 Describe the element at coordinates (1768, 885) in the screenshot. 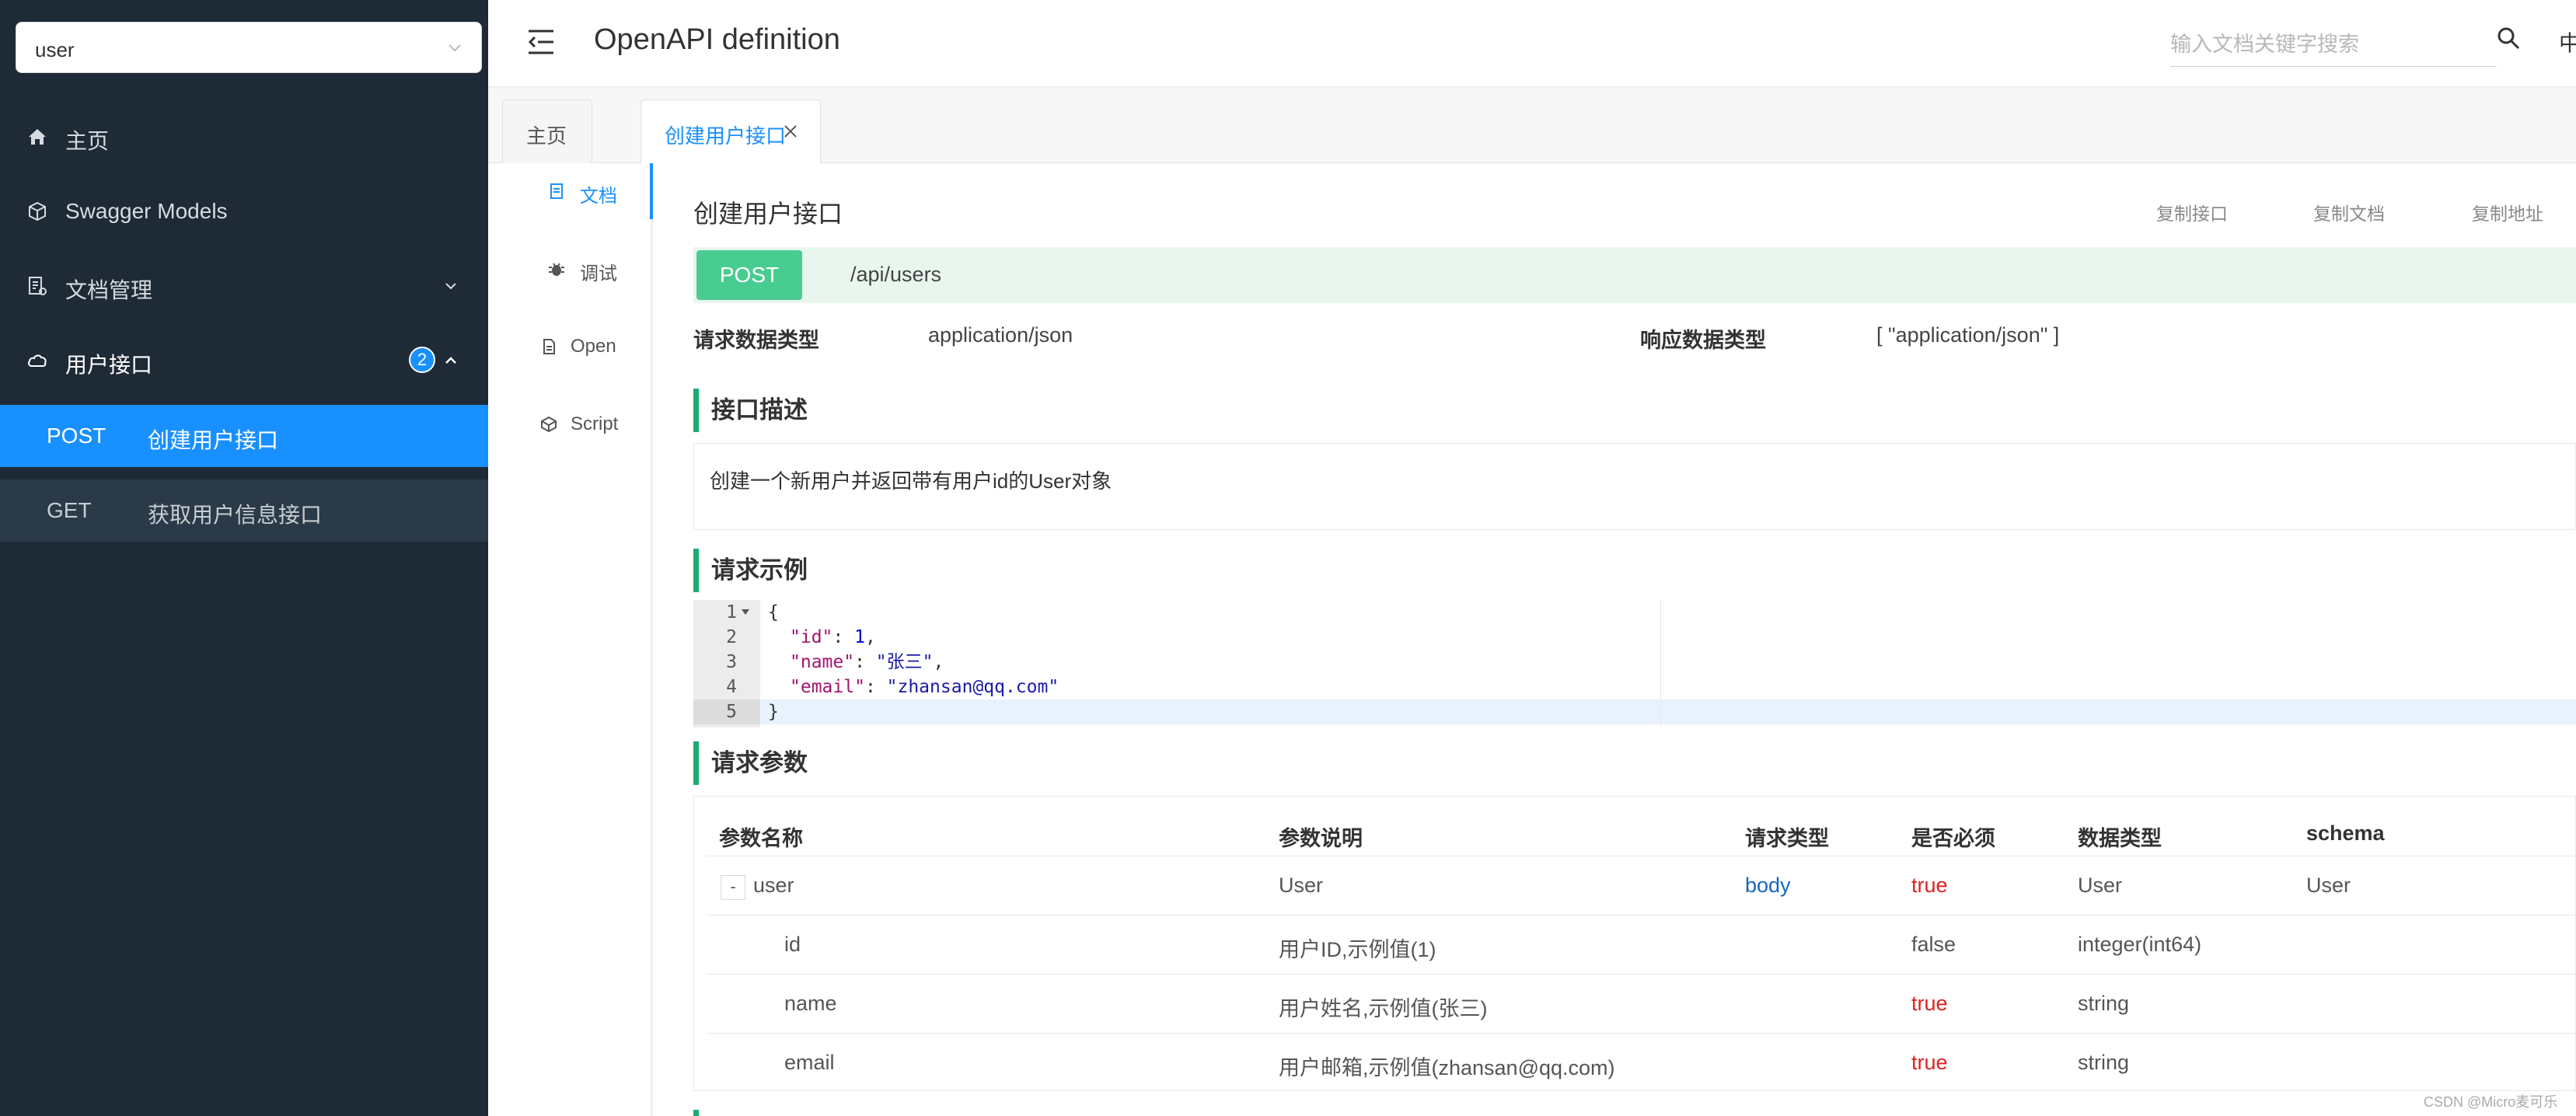

I see `param-in: body` at that location.